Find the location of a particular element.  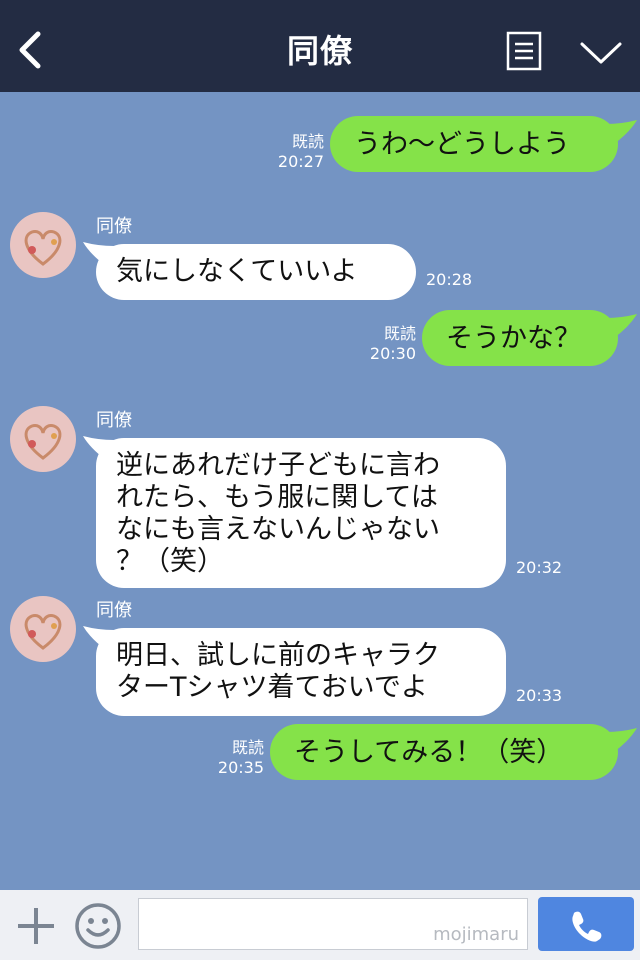

chat-title: 同僚 is located at coordinates (319, 51).